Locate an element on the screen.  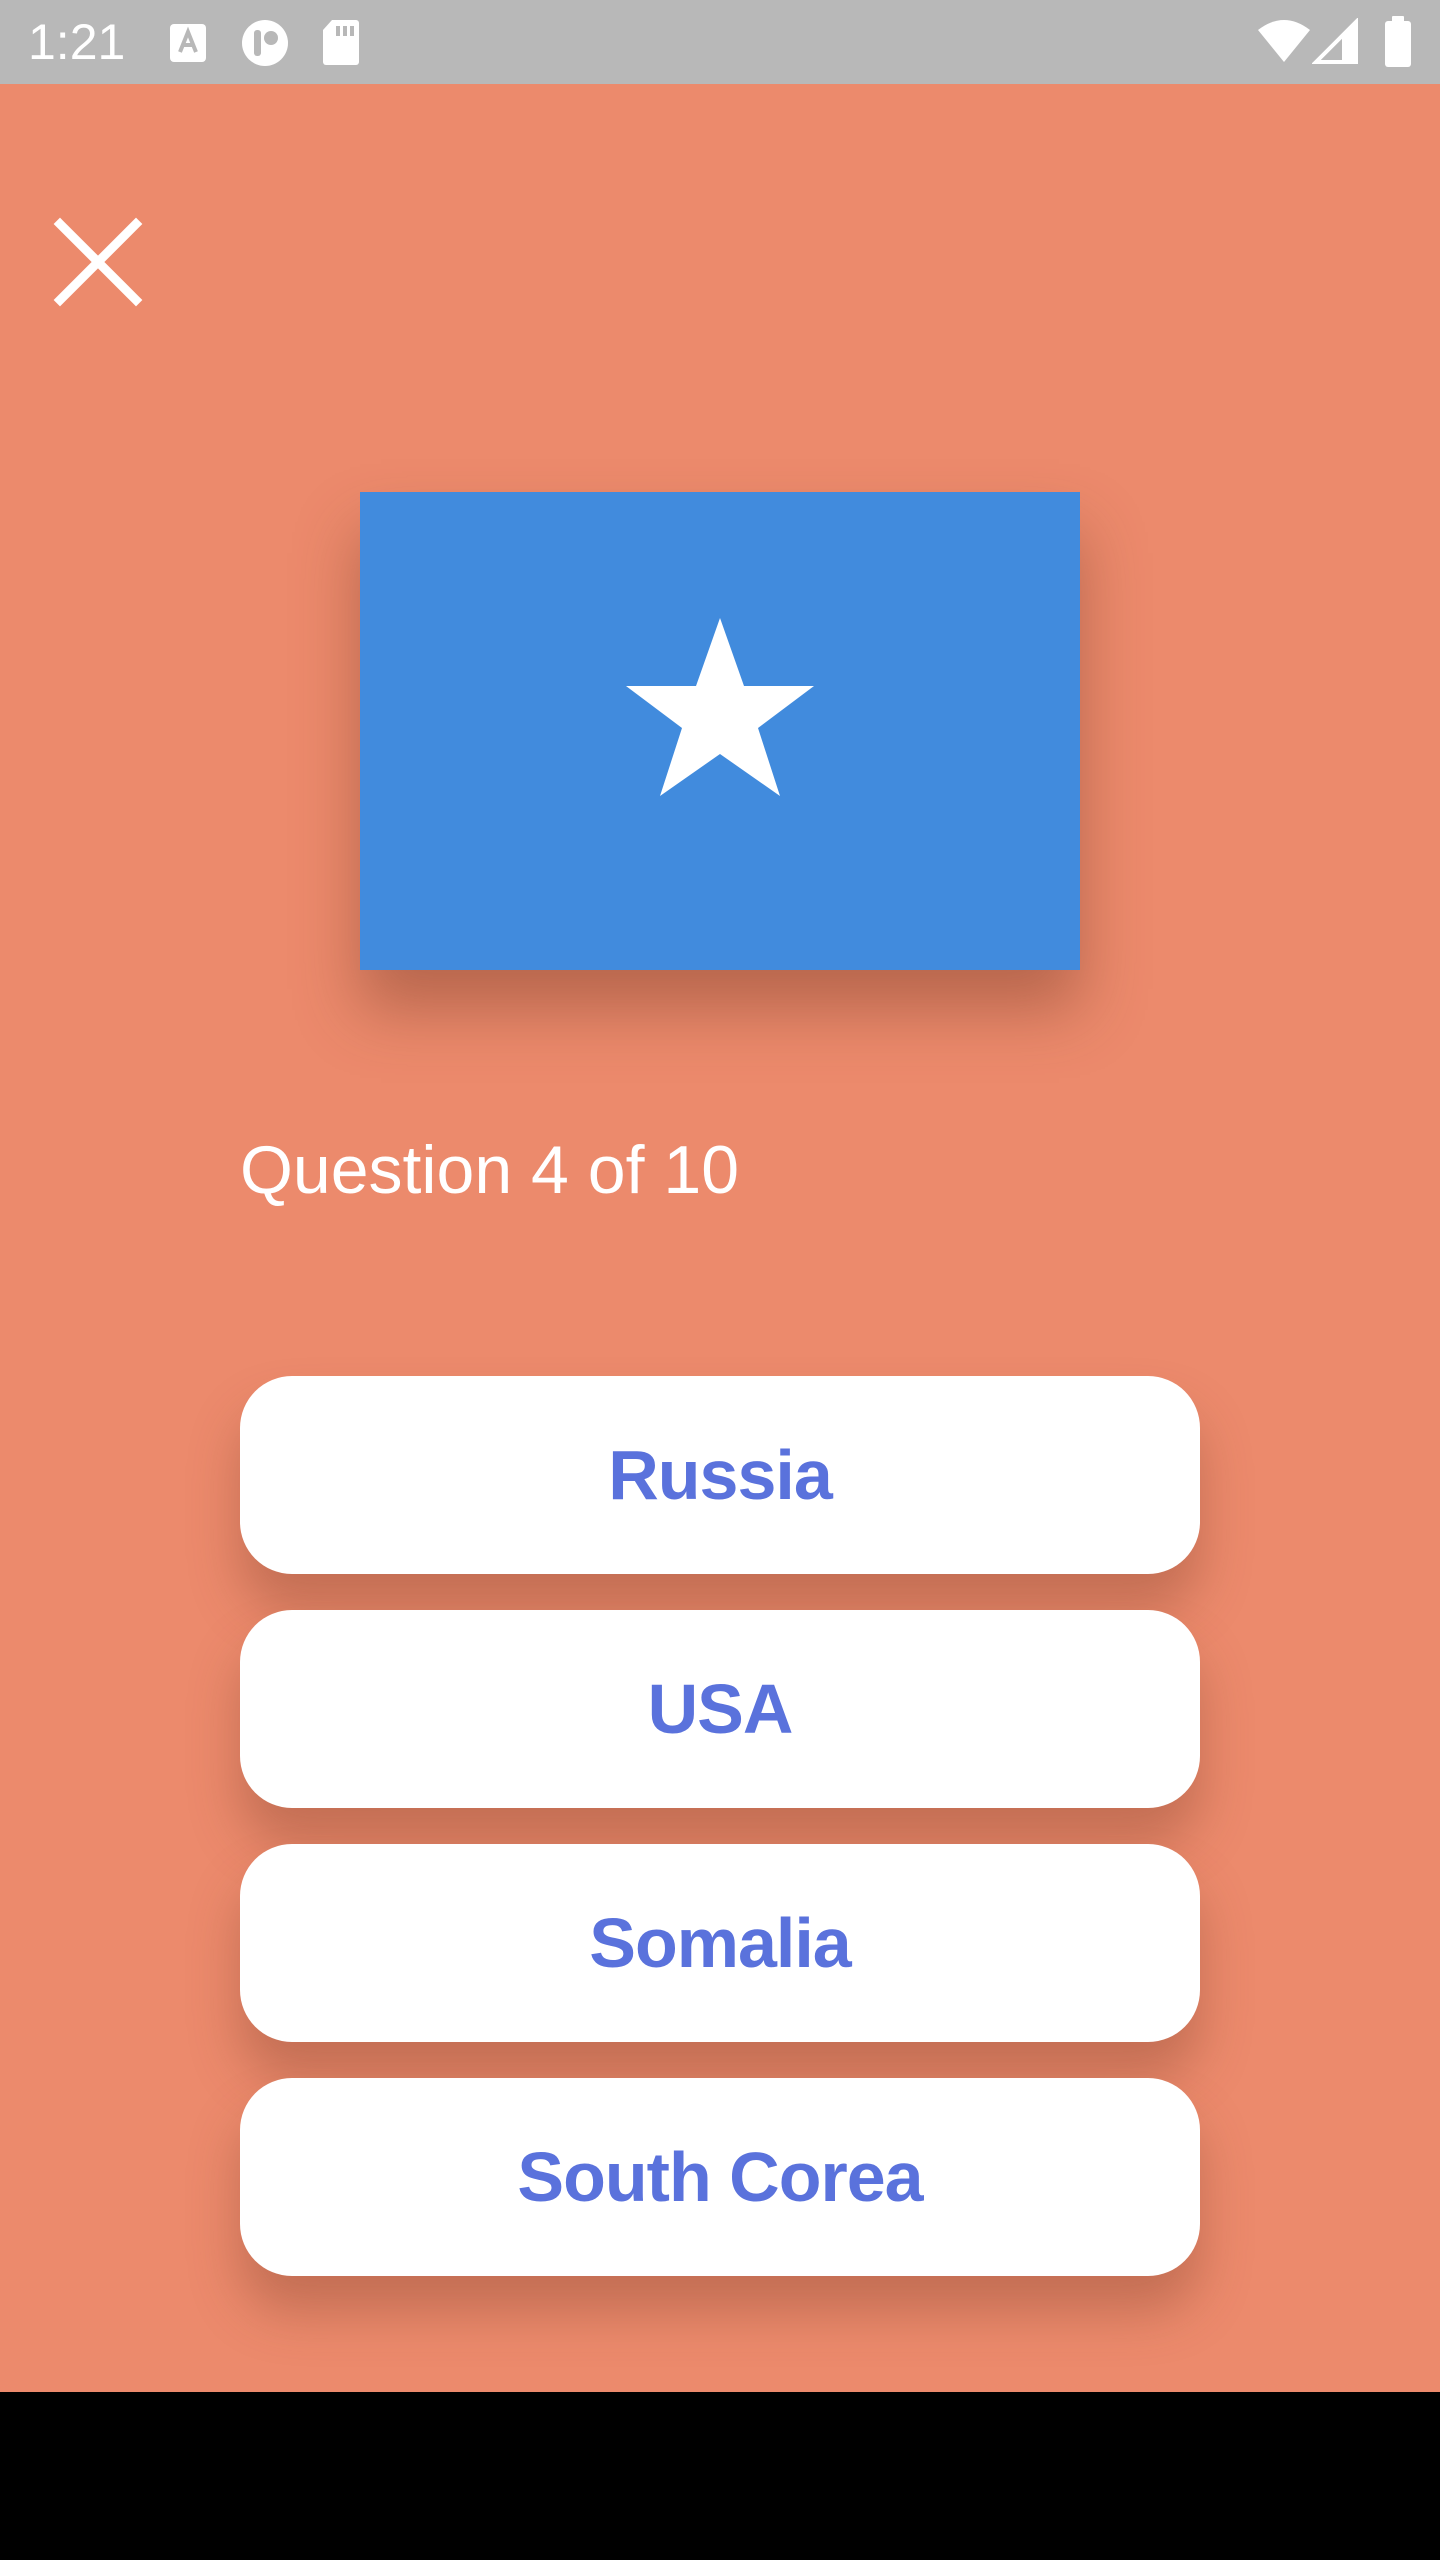
answer-label: Russia is located at coordinates (720, 1475).